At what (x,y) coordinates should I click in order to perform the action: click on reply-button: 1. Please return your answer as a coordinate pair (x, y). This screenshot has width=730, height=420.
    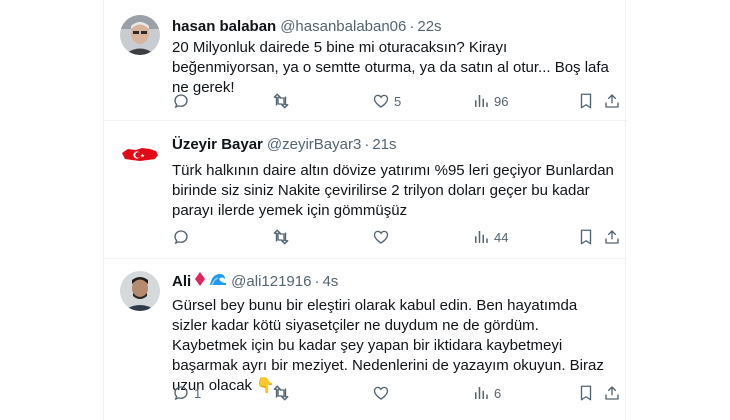
    Looking at the image, I should click on (186, 393).